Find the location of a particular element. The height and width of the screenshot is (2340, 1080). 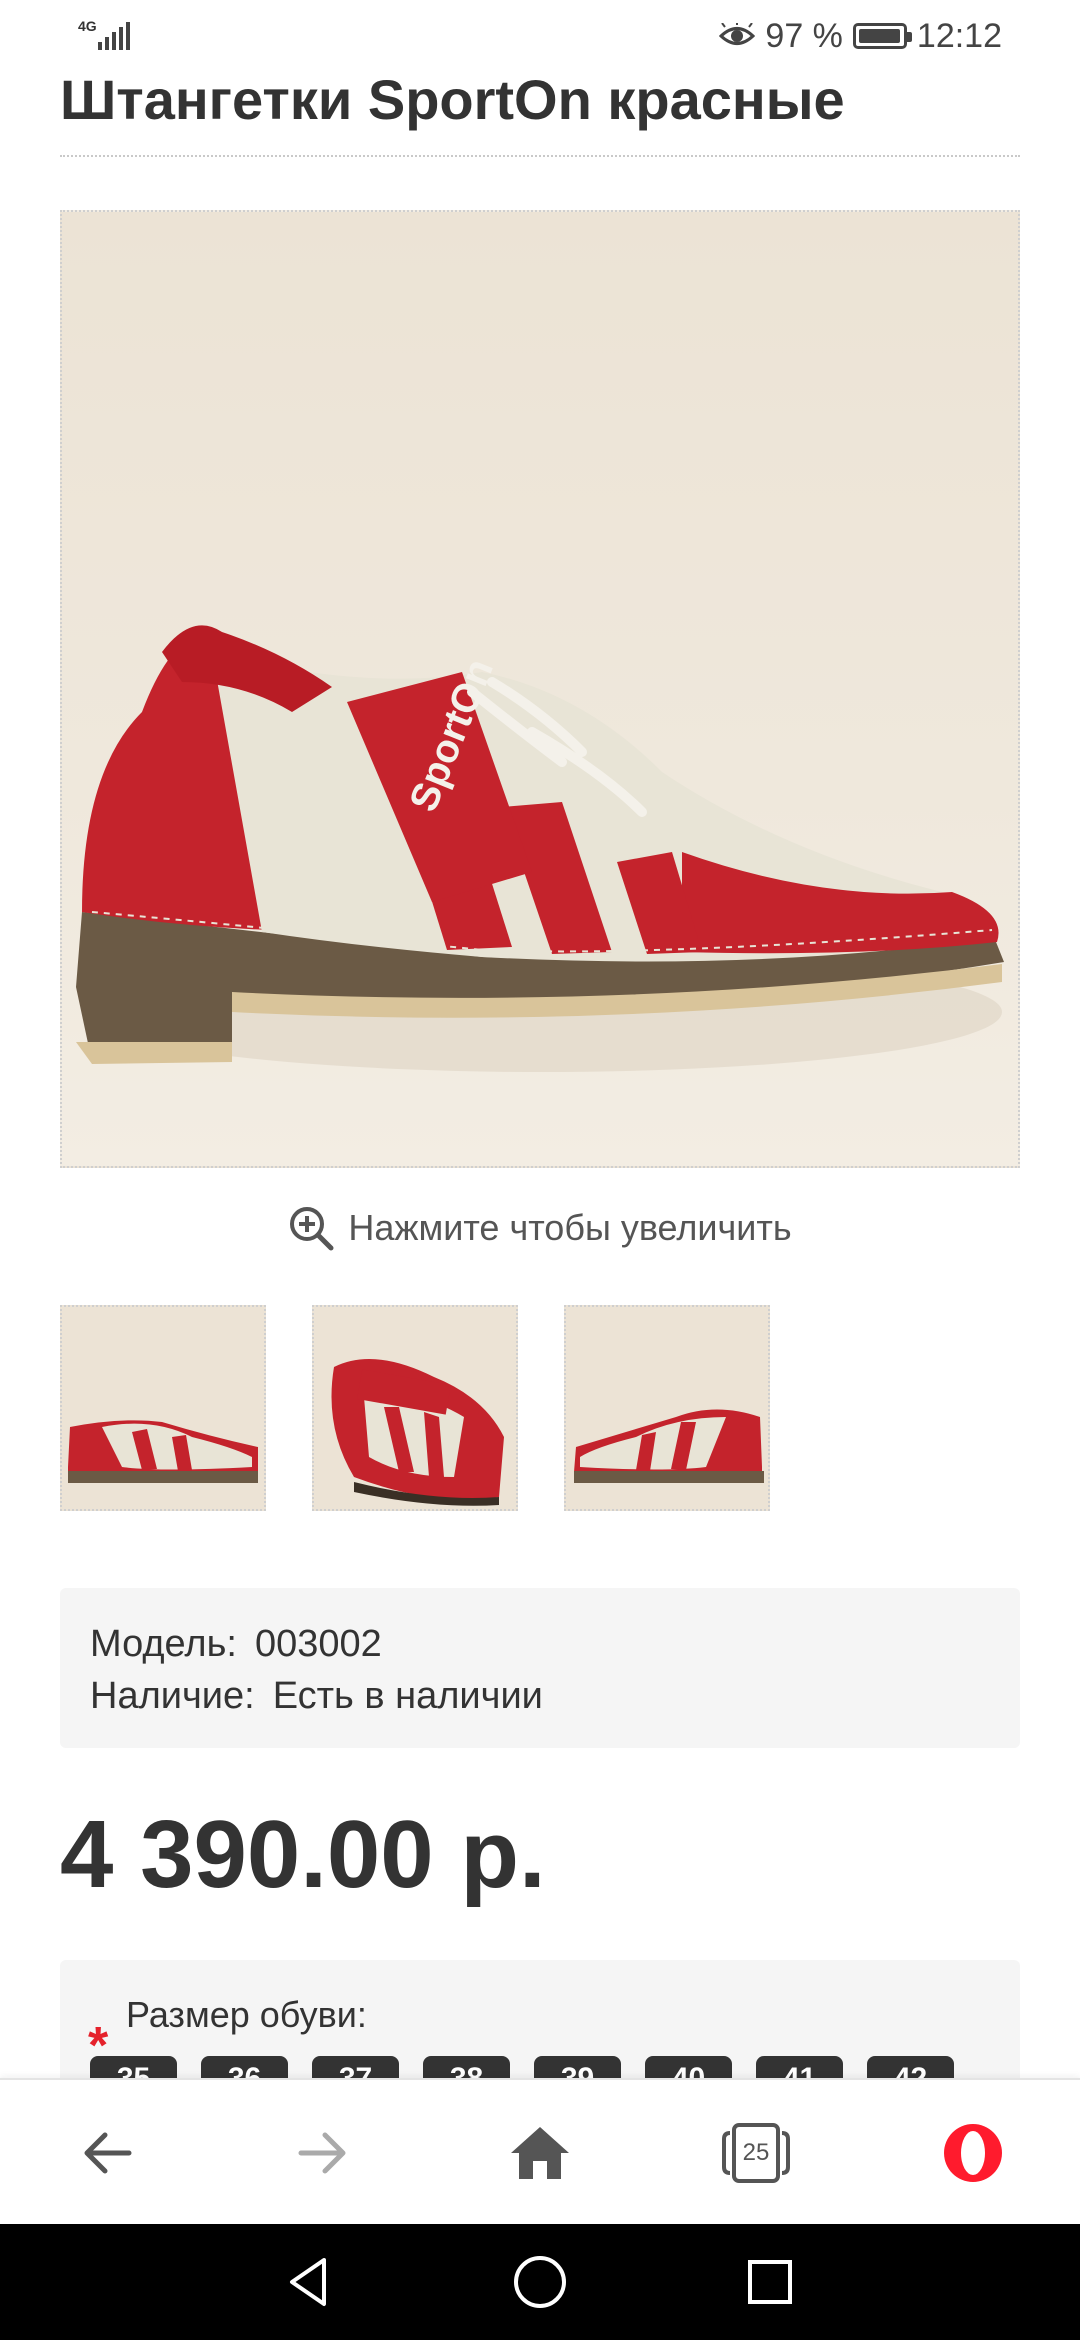

forward-button is located at coordinates (323, 2153).